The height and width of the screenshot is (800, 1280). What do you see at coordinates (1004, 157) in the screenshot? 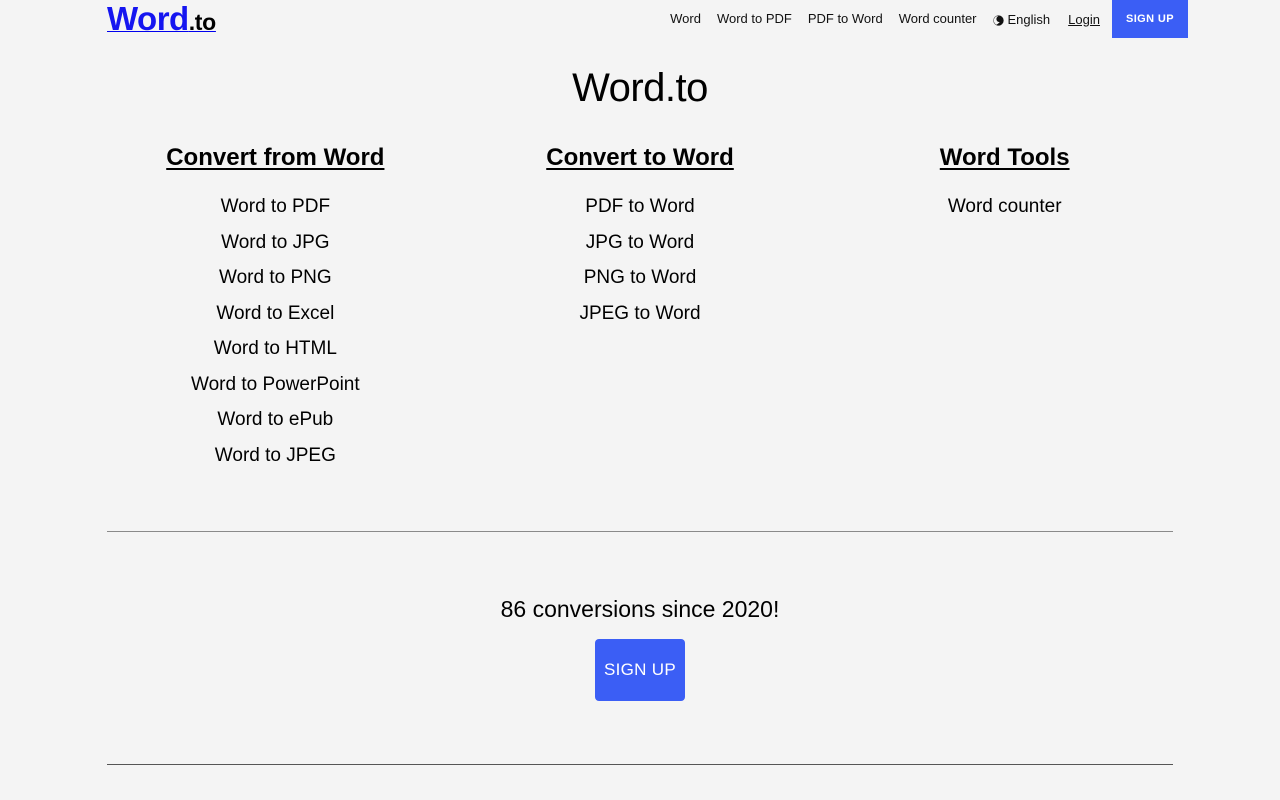
I see `column-heading: Word Tools` at bounding box center [1004, 157].